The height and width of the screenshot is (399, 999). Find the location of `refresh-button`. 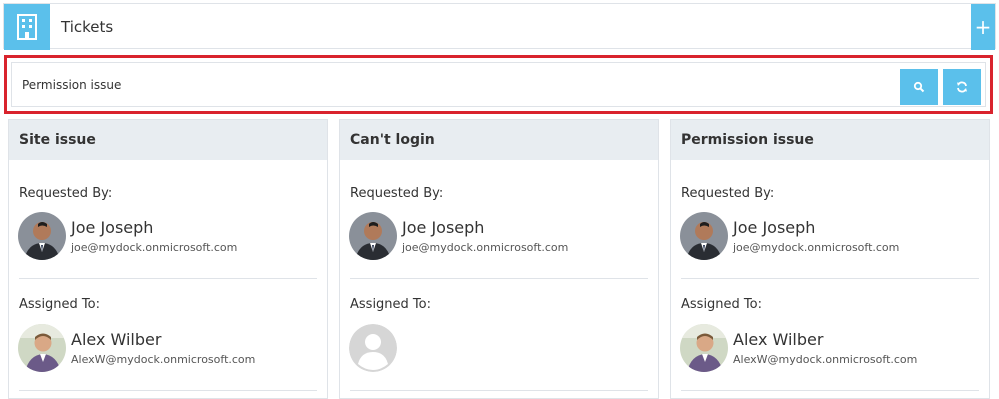

refresh-button is located at coordinates (962, 87).